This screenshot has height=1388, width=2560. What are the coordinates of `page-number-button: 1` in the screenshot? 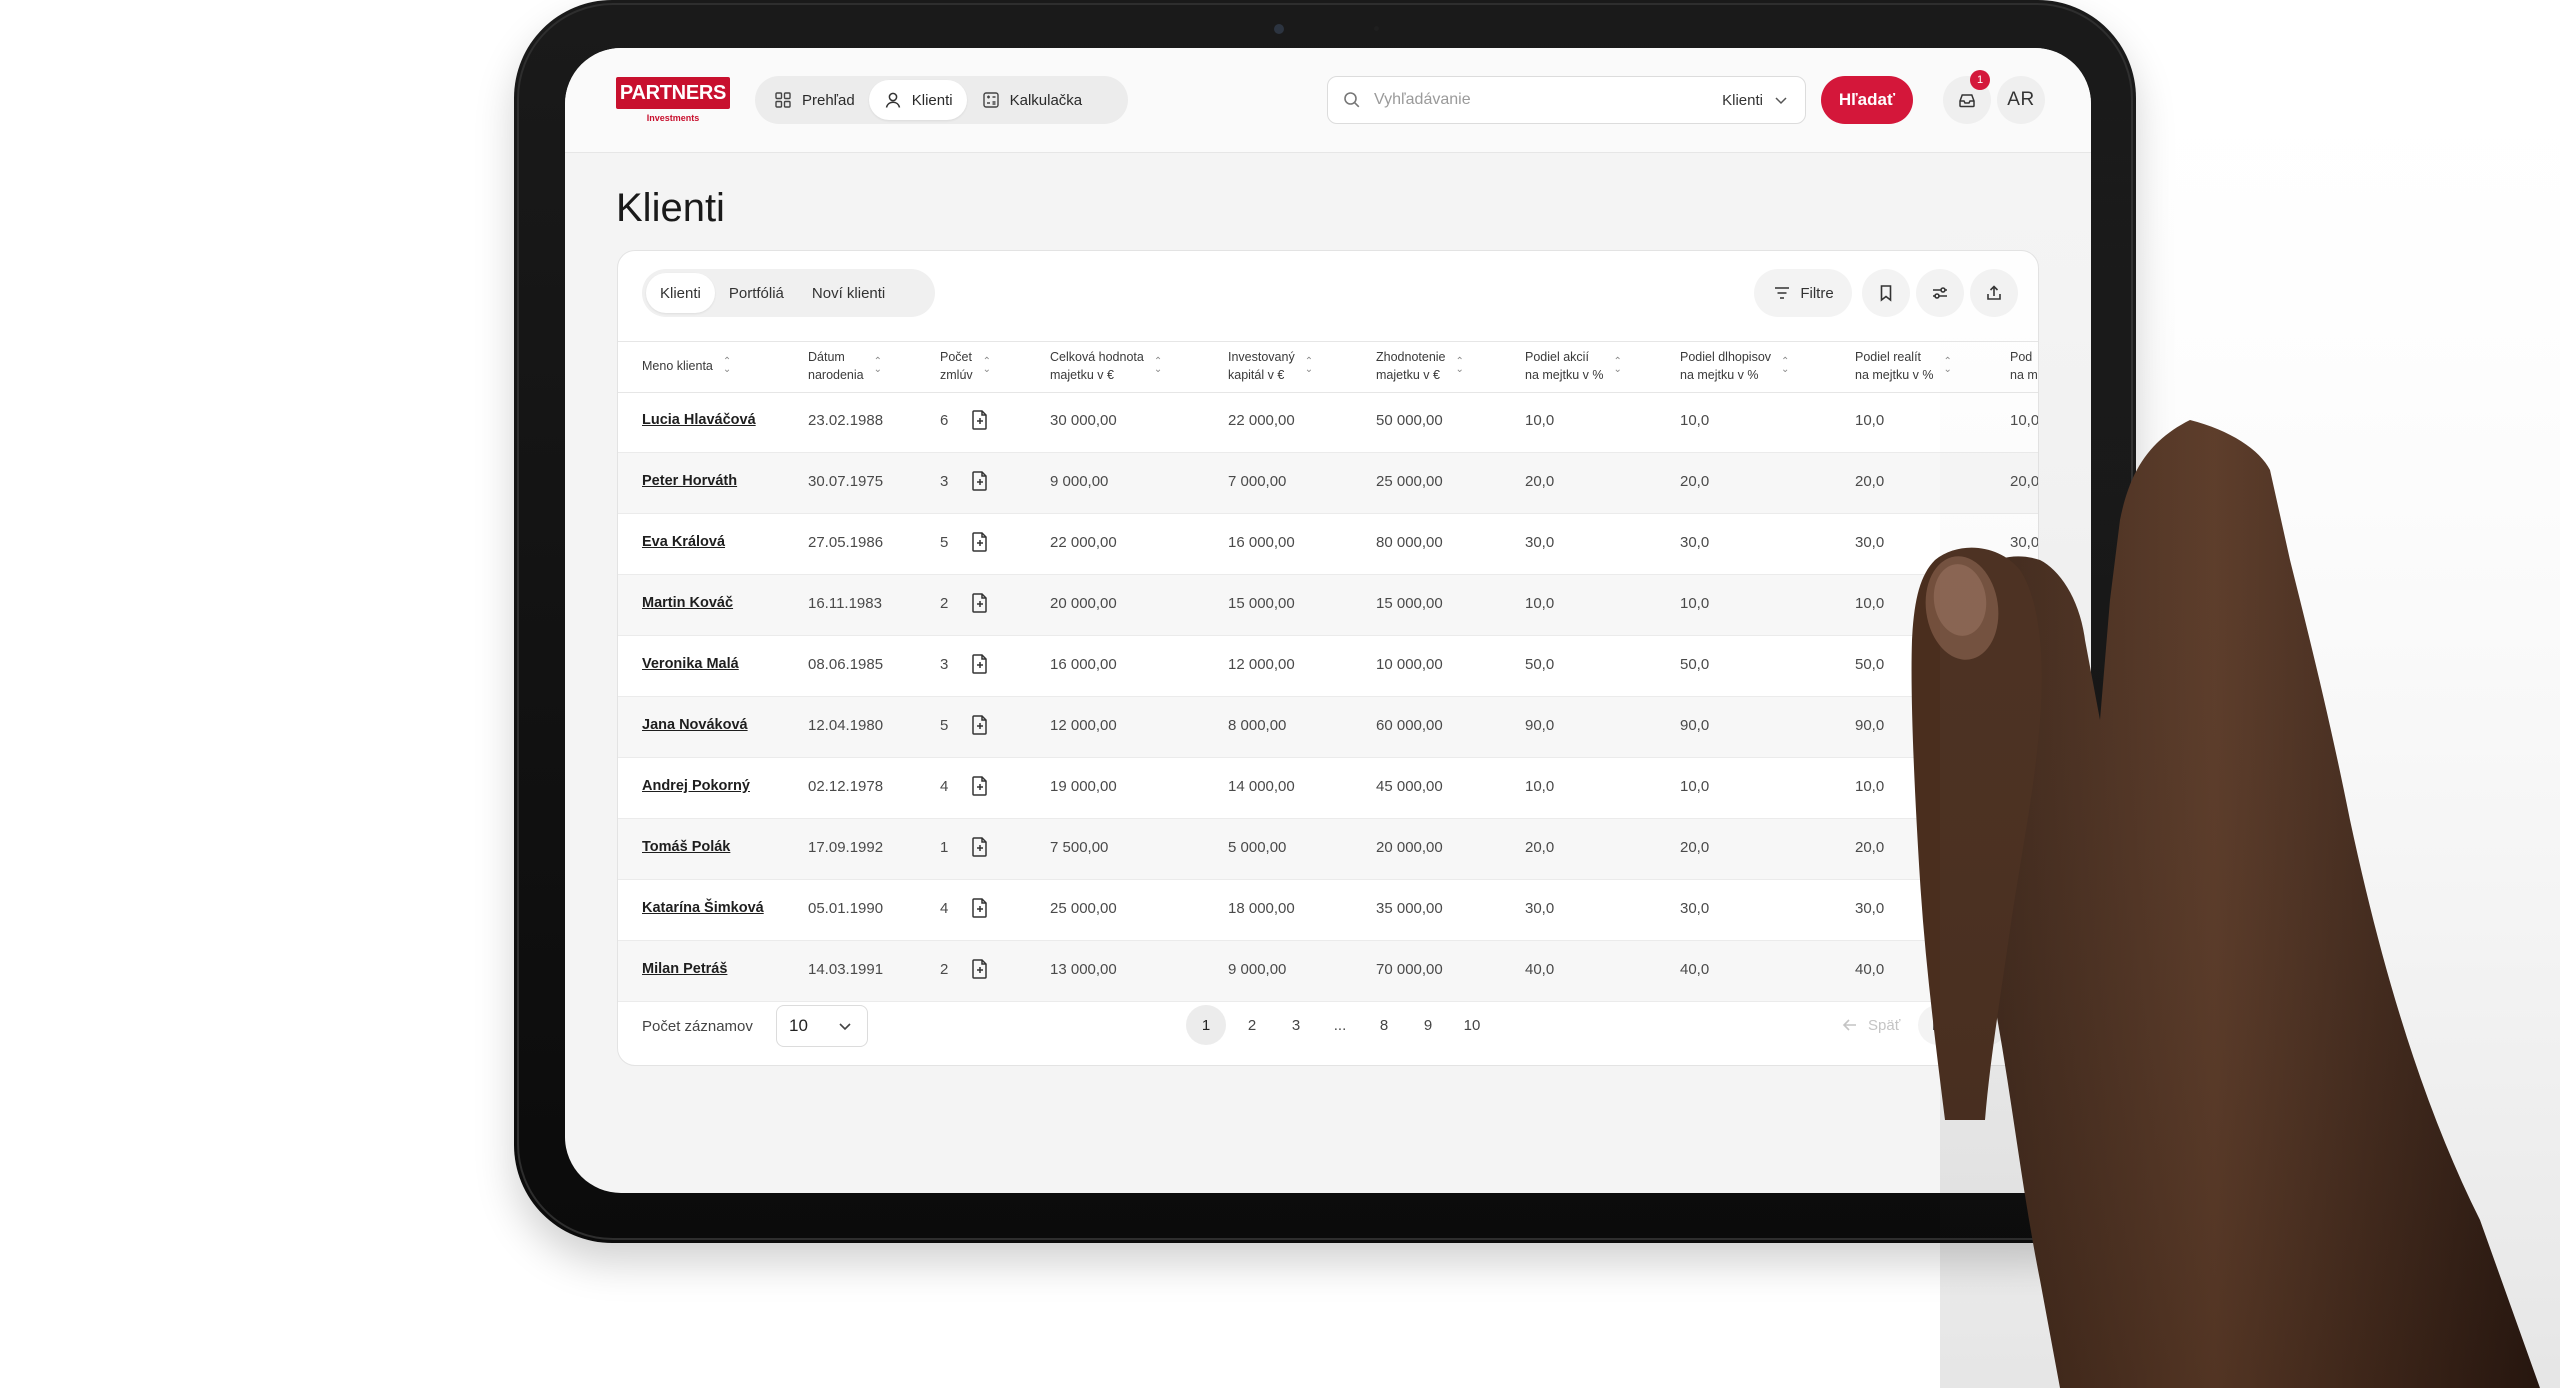 It's located at (1206, 1025).